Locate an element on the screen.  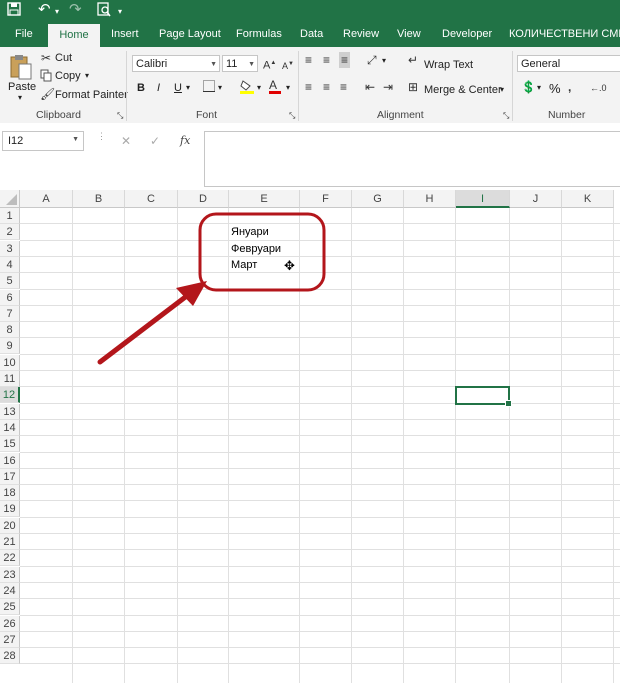
row-header: 1 is located at coordinates (10, 216).